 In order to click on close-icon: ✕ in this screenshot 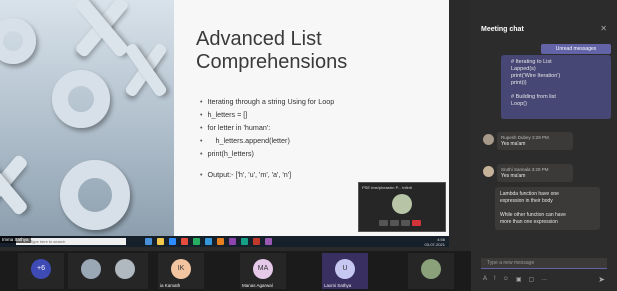, I will do `click(603, 28)`.